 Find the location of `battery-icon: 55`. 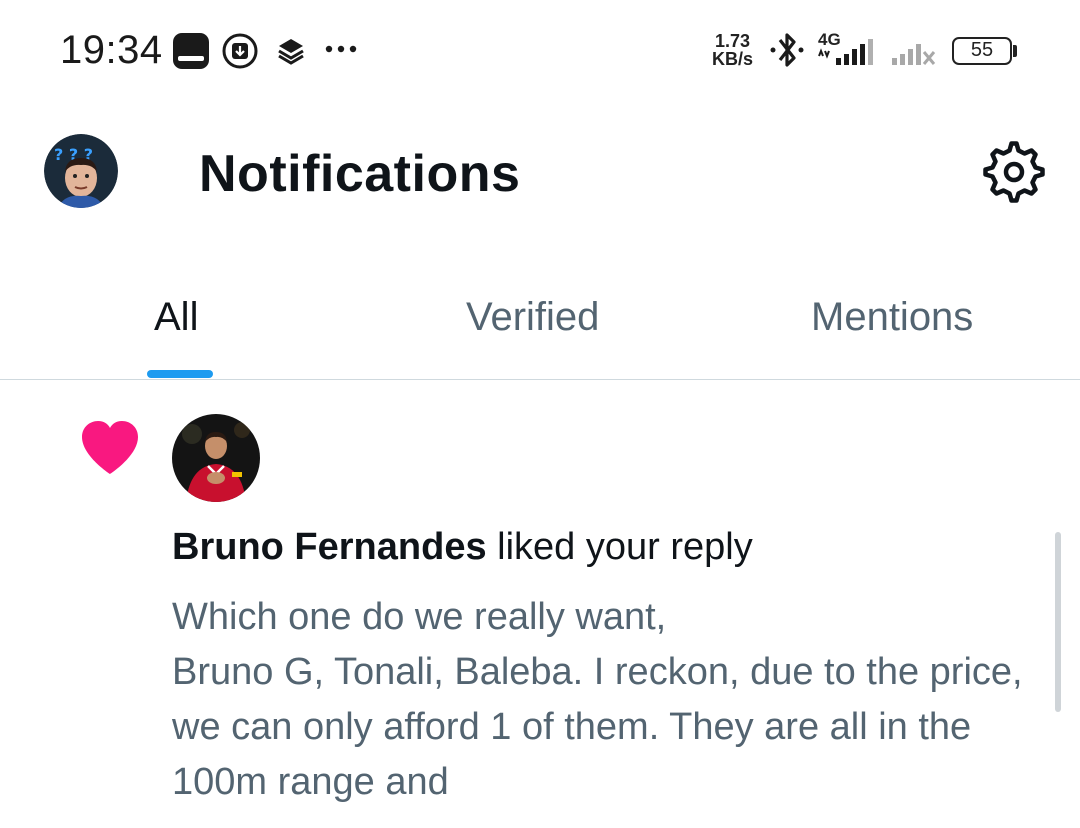

battery-icon: 55 is located at coordinates (982, 51).